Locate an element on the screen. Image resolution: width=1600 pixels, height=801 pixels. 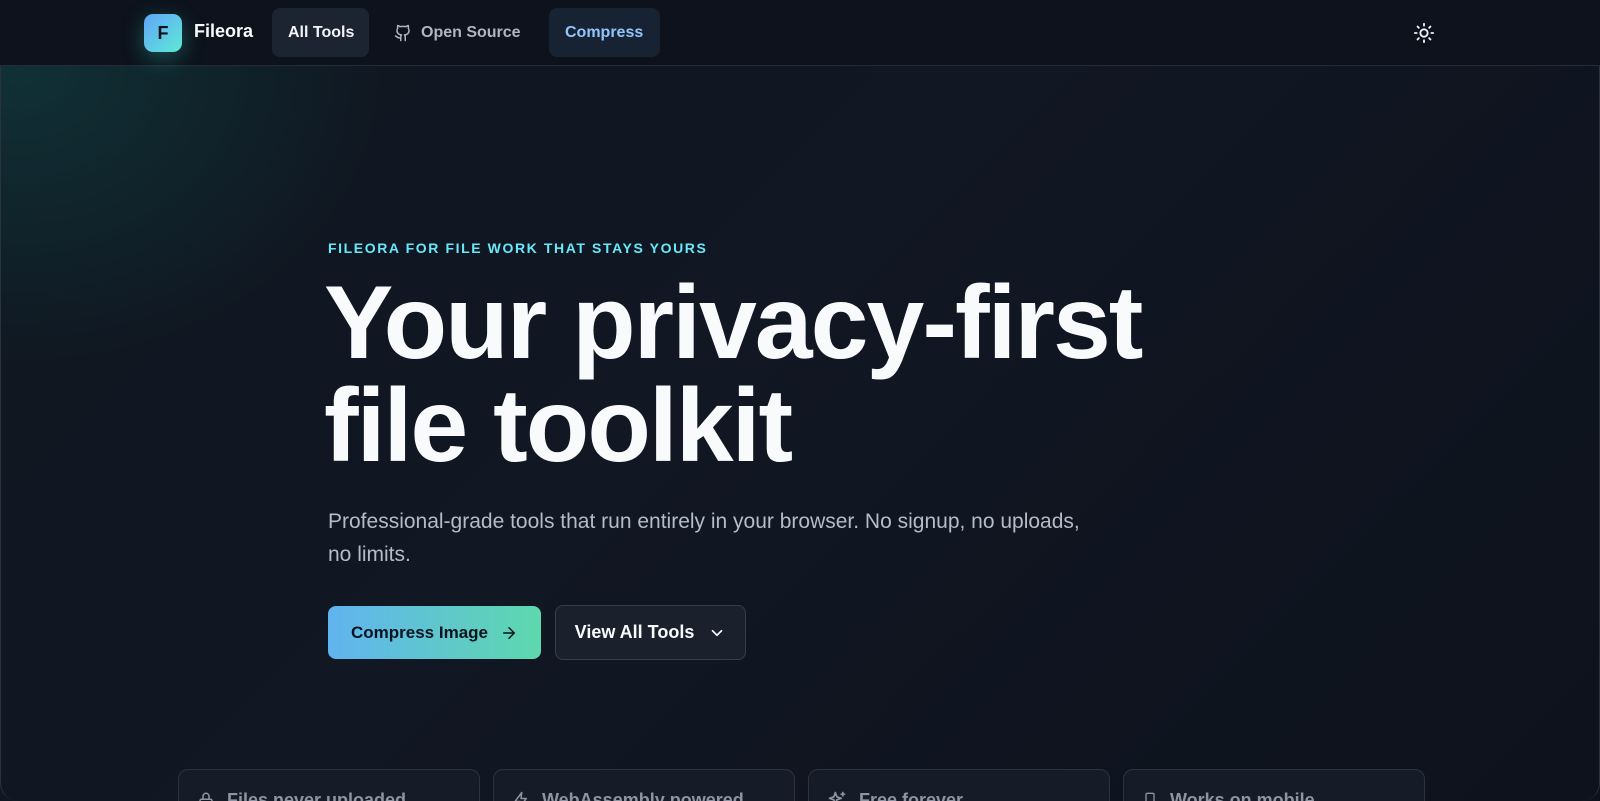
logo-letter: F is located at coordinates (163, 32).